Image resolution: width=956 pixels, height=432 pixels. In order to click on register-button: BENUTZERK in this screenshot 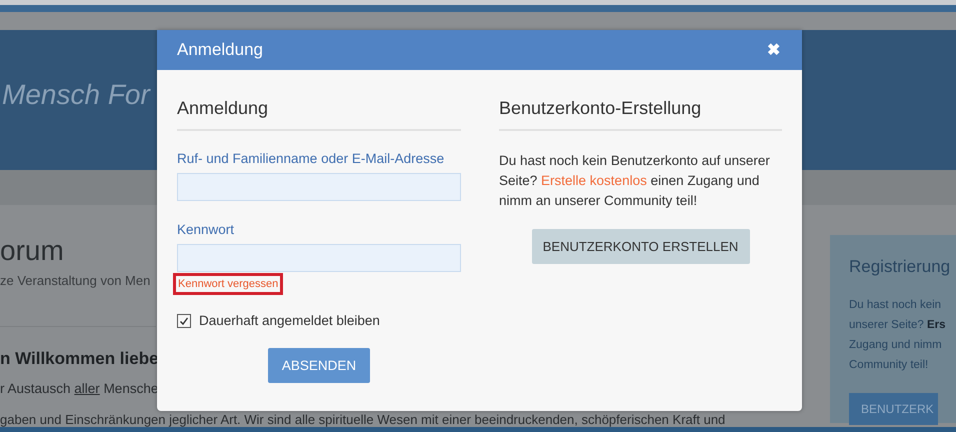, I will do `click(893, 409)`.